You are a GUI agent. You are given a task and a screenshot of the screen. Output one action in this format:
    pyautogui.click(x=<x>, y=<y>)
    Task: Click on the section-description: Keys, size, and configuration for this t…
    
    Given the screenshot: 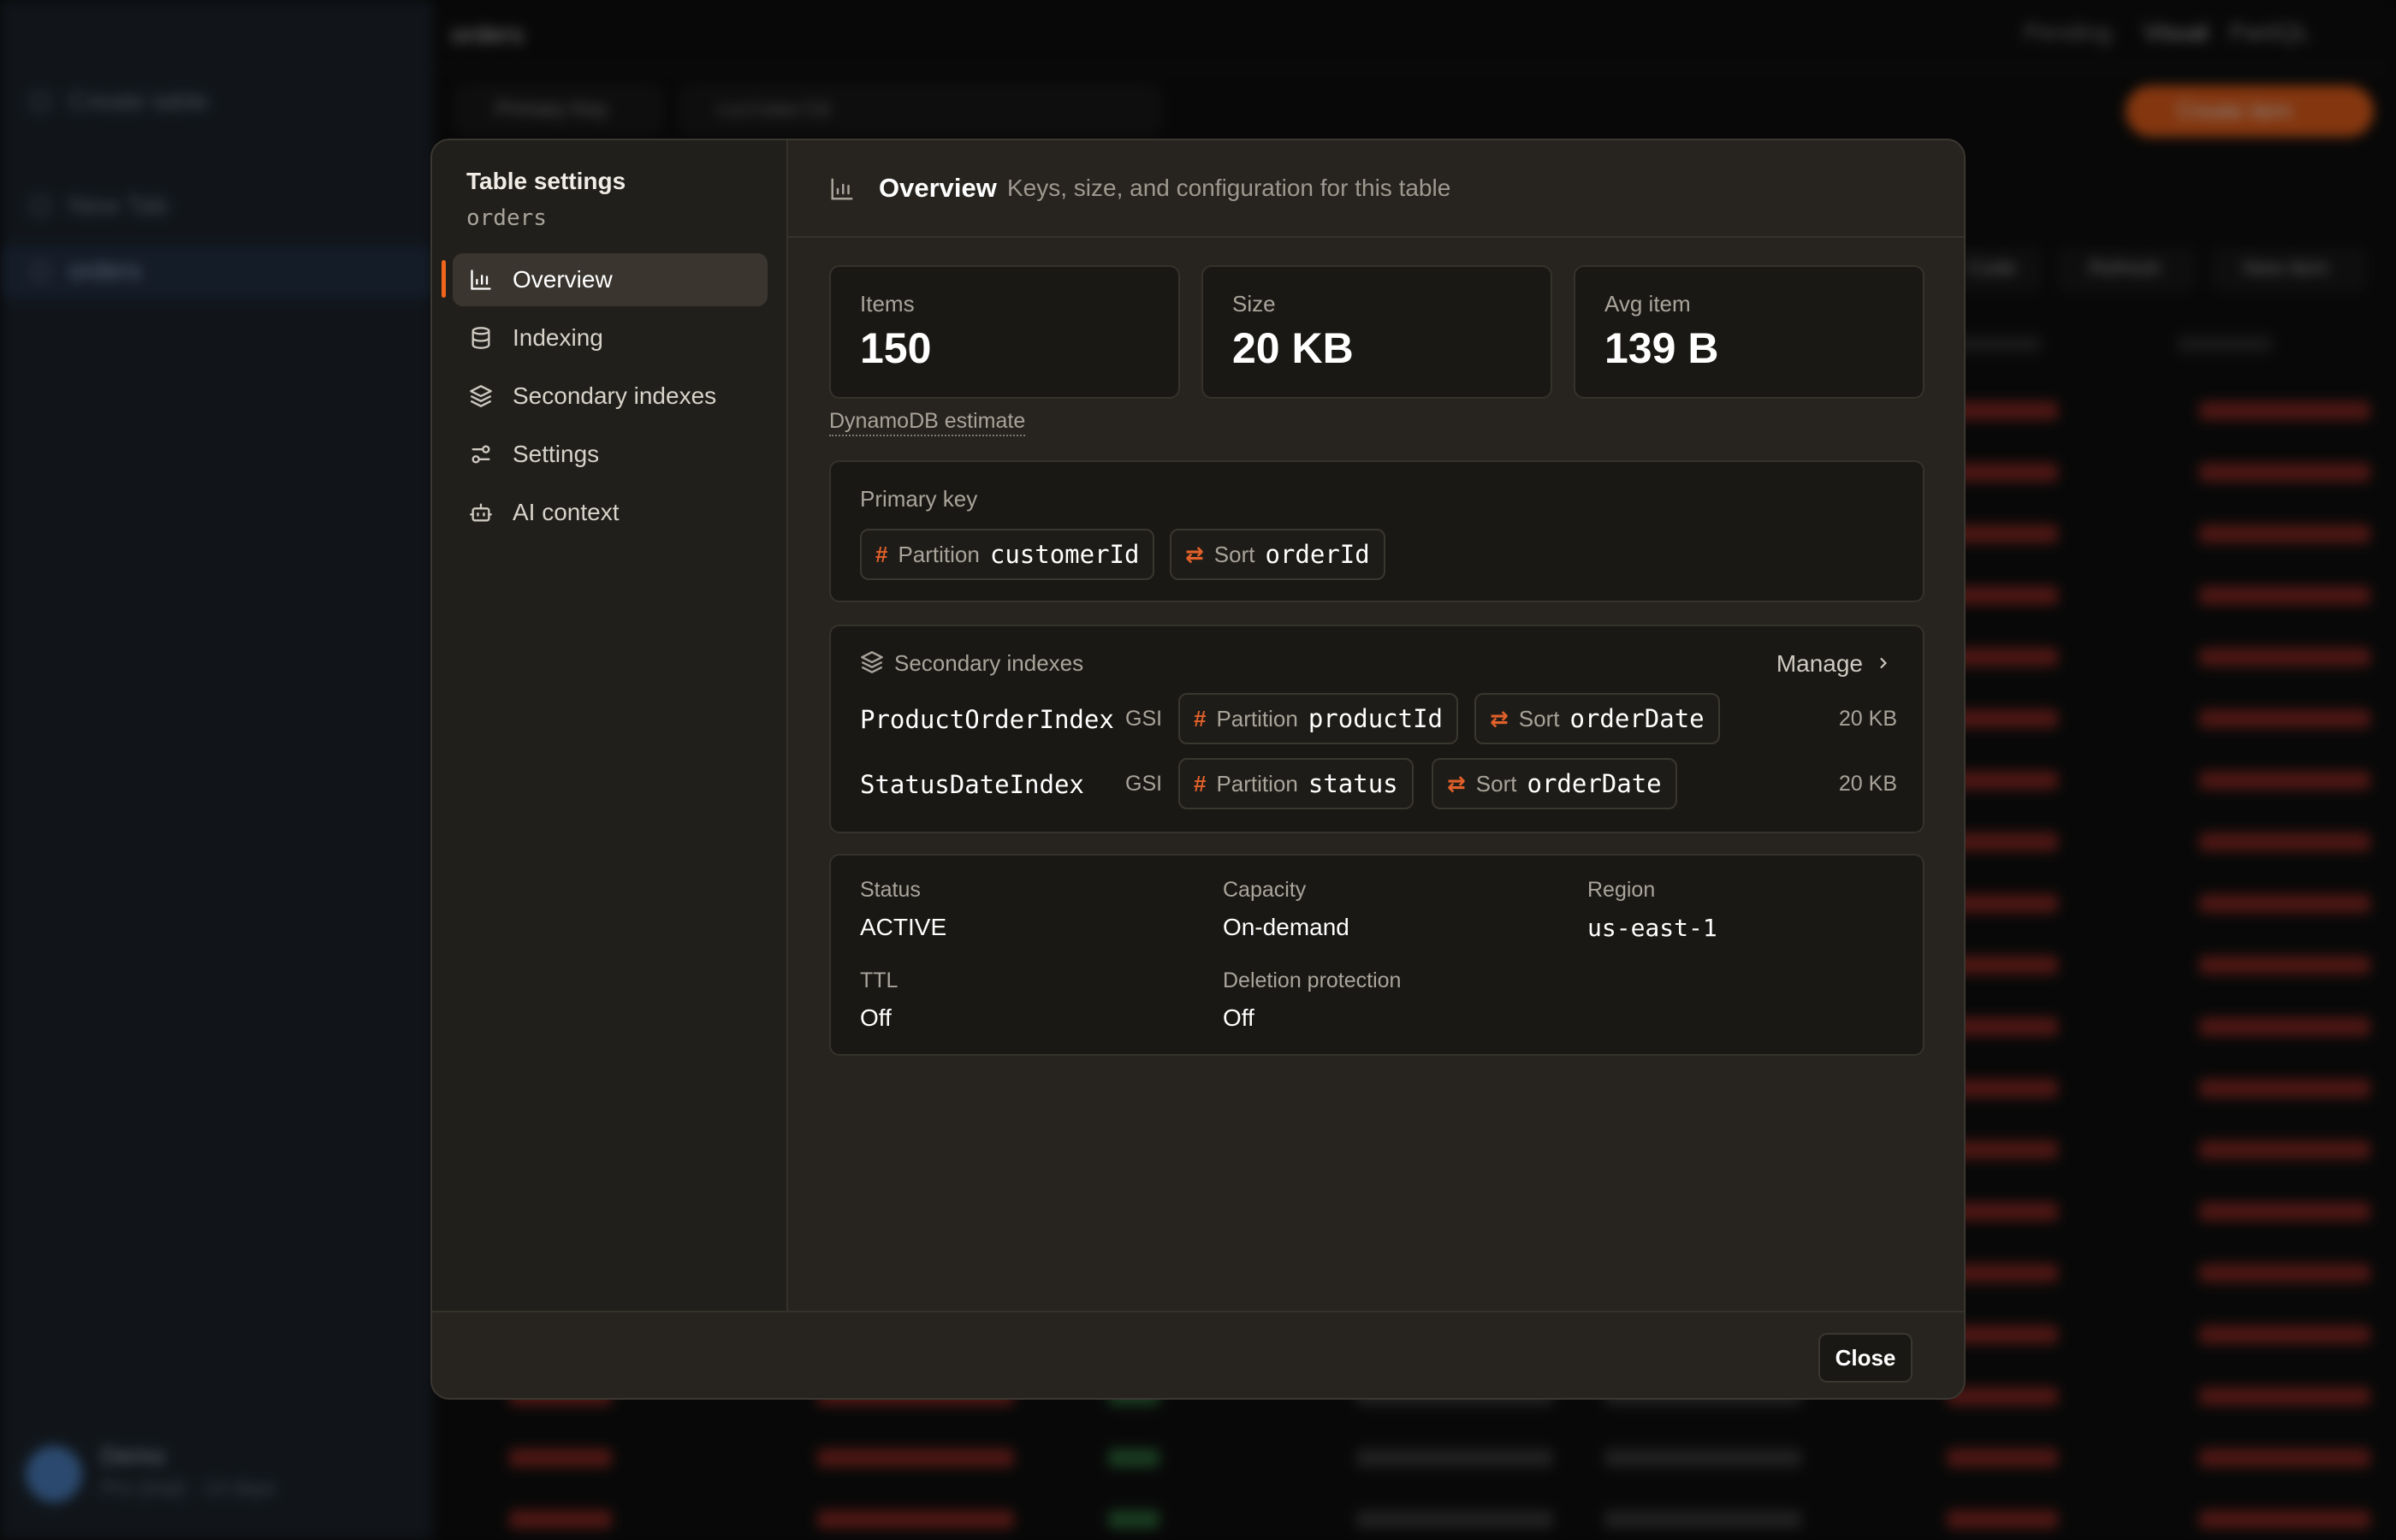 What is the action you would take?
    pyautogui.click(x=1229, y=188)
    